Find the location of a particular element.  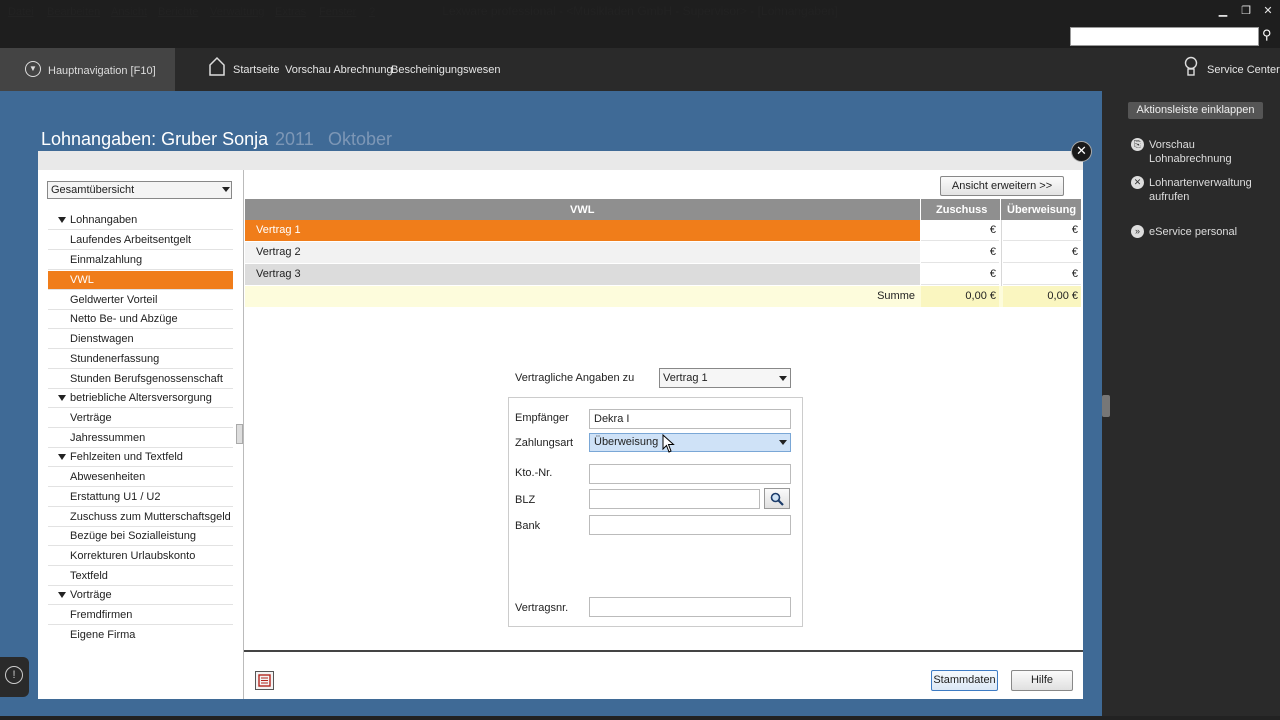

sidebar-splitter is located at coordinates (239, 434).